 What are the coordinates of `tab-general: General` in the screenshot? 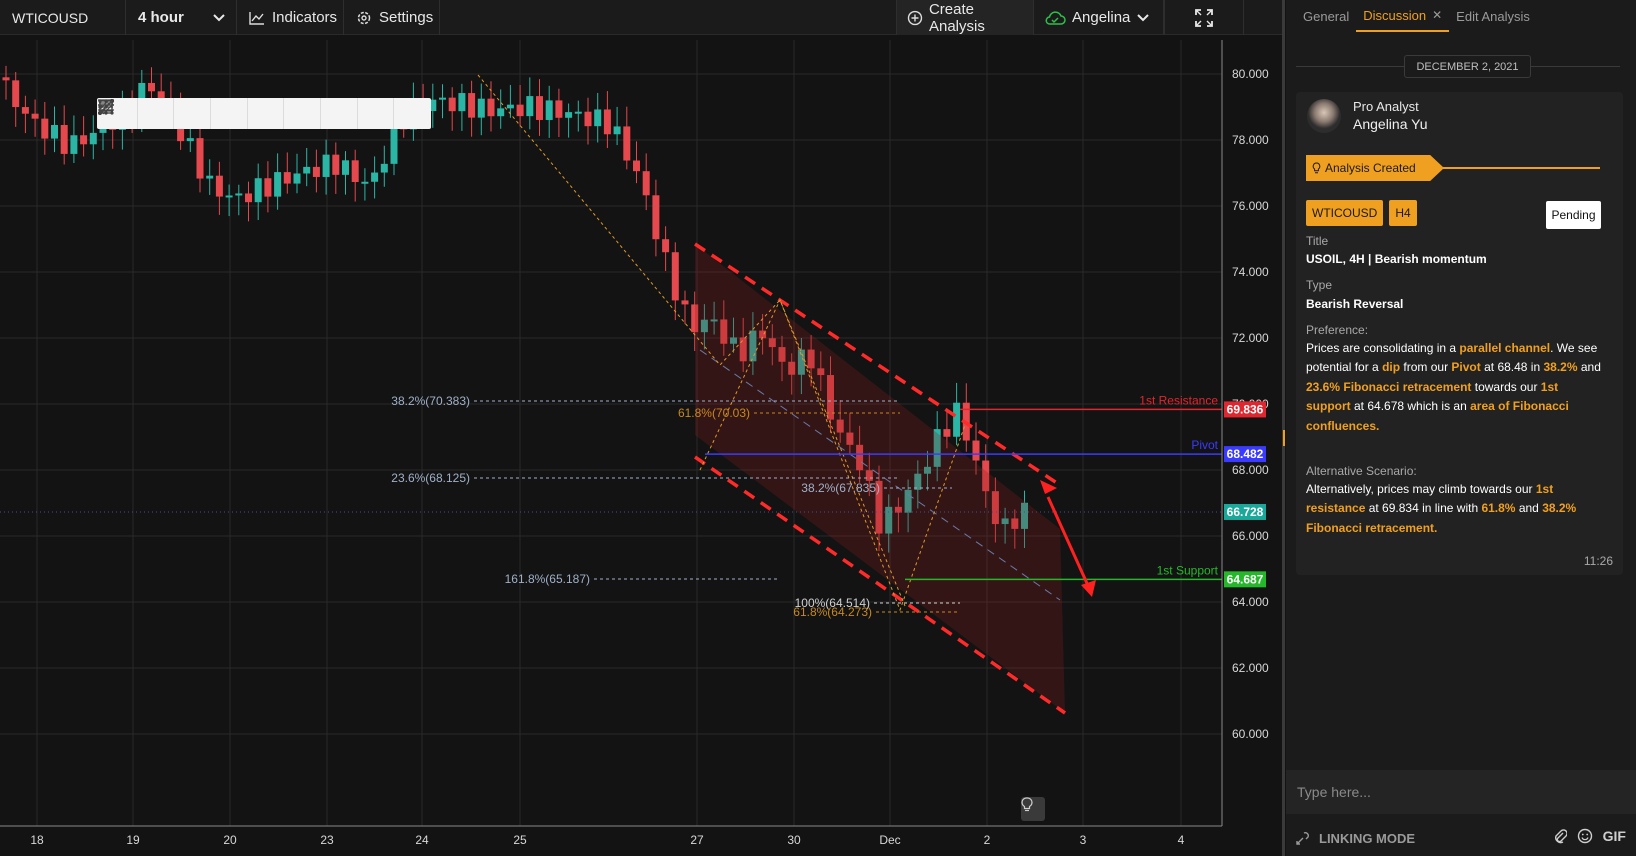 It's located at (1321, 16).